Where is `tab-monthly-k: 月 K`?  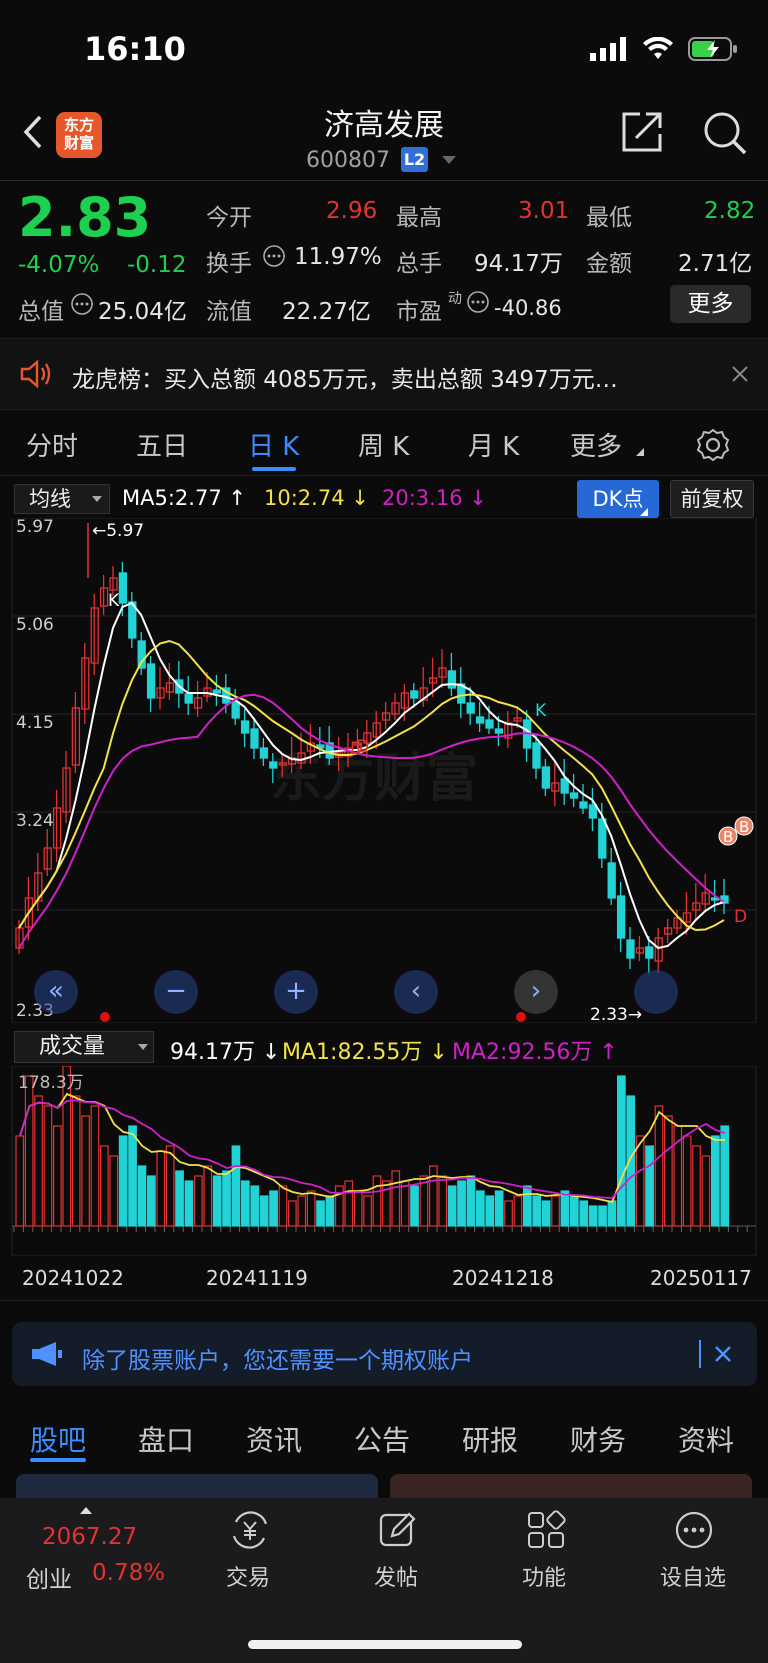 tab-monthly-k: 月 K is located at coordinates (493, 444).